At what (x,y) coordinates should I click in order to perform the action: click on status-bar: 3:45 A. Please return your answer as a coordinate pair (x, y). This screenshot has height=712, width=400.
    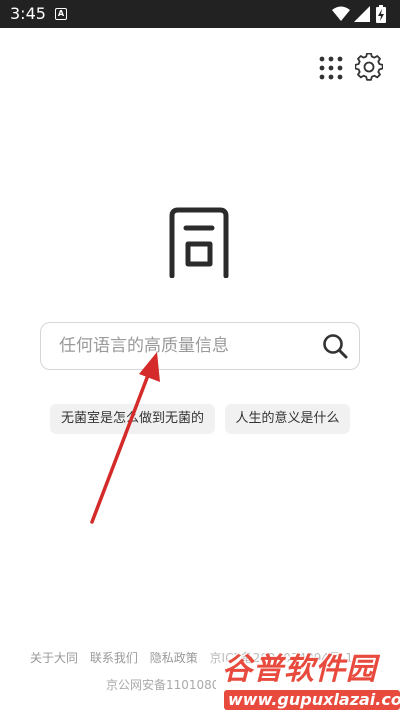
    Looking at the image, I should click on (200, 14).